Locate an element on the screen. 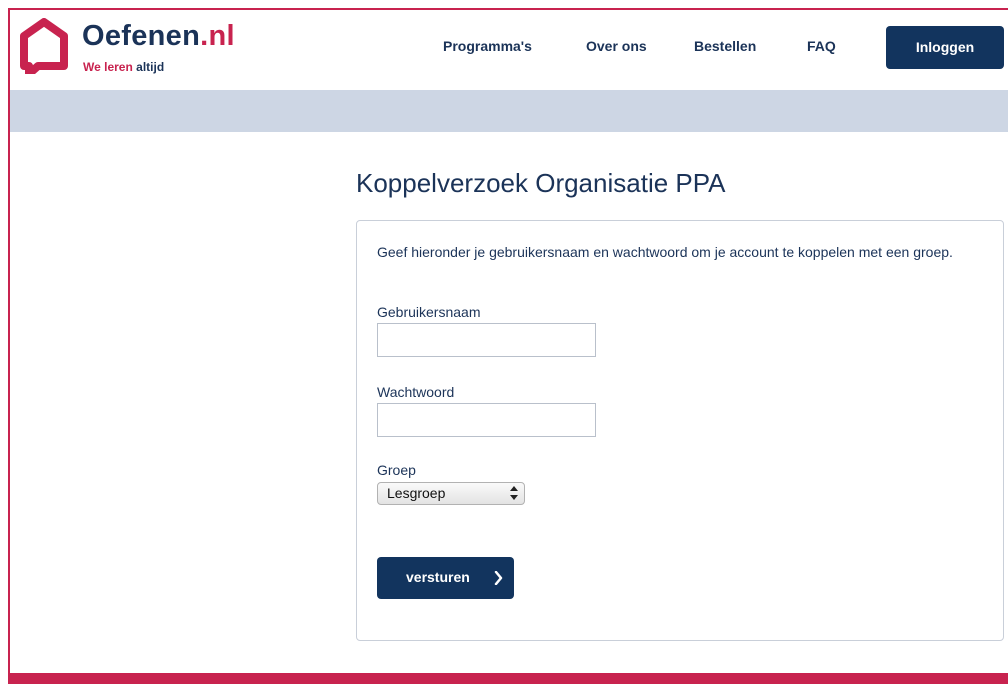  group-select: Lesgroep is located at coordinates (451, 493).